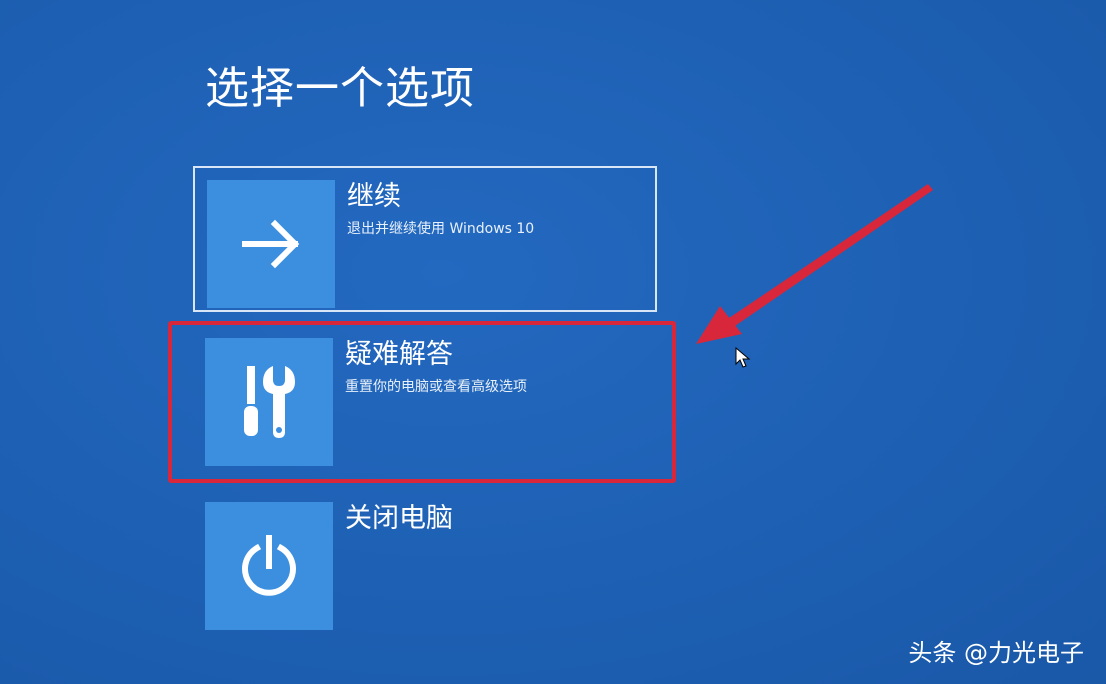 Image resolution: width=1106 pixels, height=684 pixels. I want to click on option-continue: 继续 退出并继续使用 Windows 10, so click(425, 239).